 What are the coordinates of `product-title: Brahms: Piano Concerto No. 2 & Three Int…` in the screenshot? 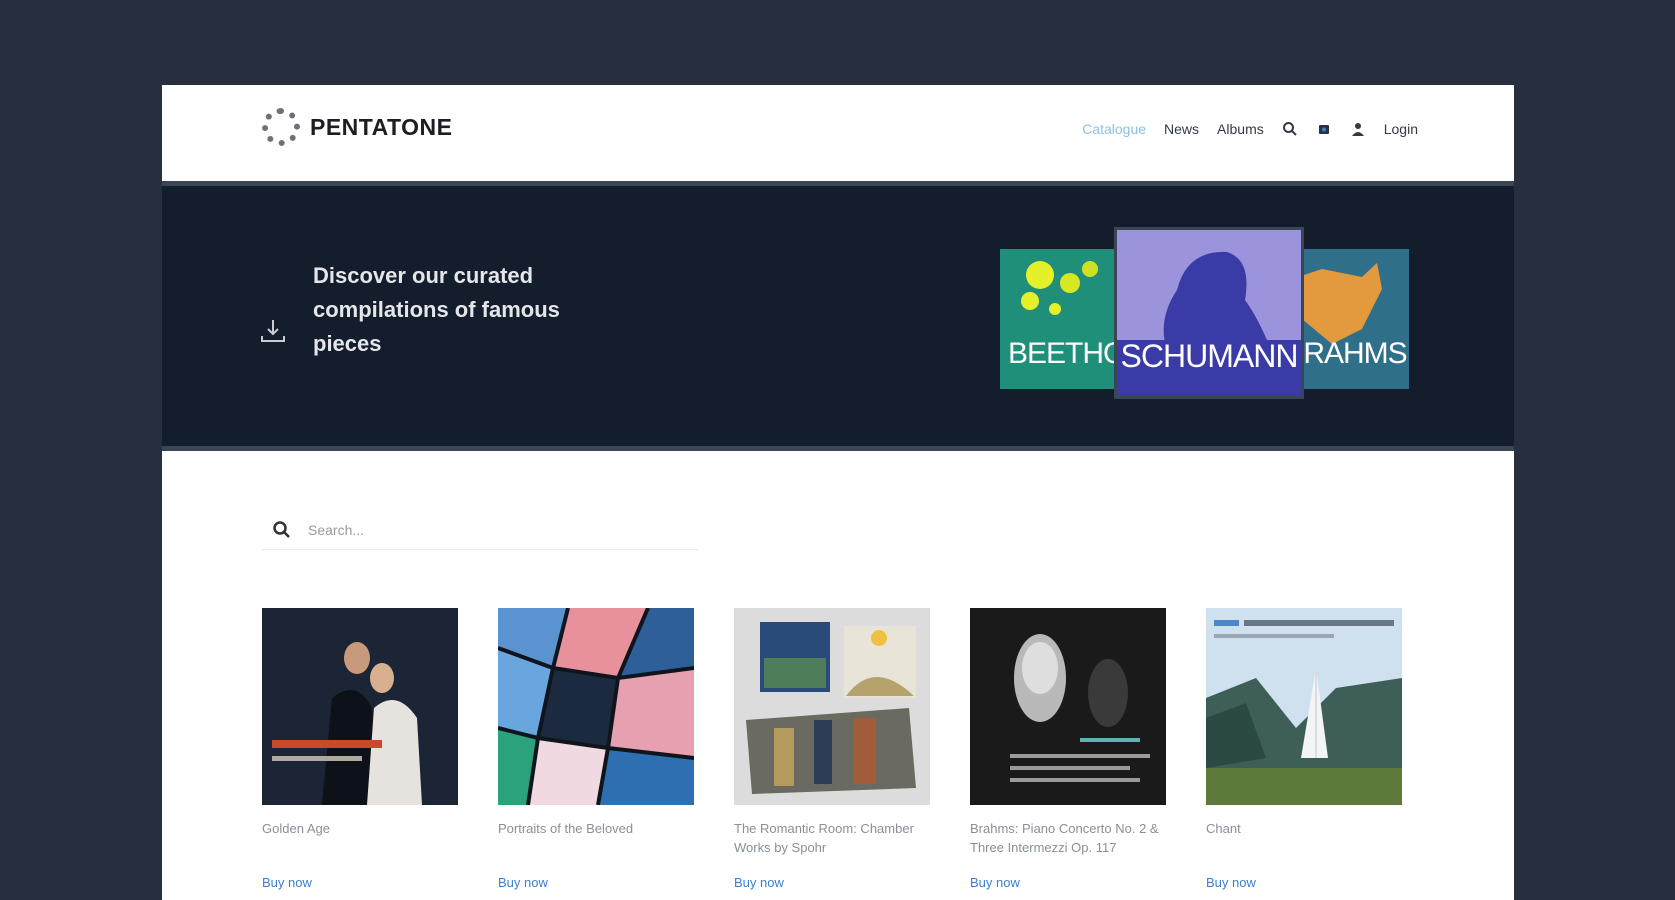 It's located at (1068, 838).